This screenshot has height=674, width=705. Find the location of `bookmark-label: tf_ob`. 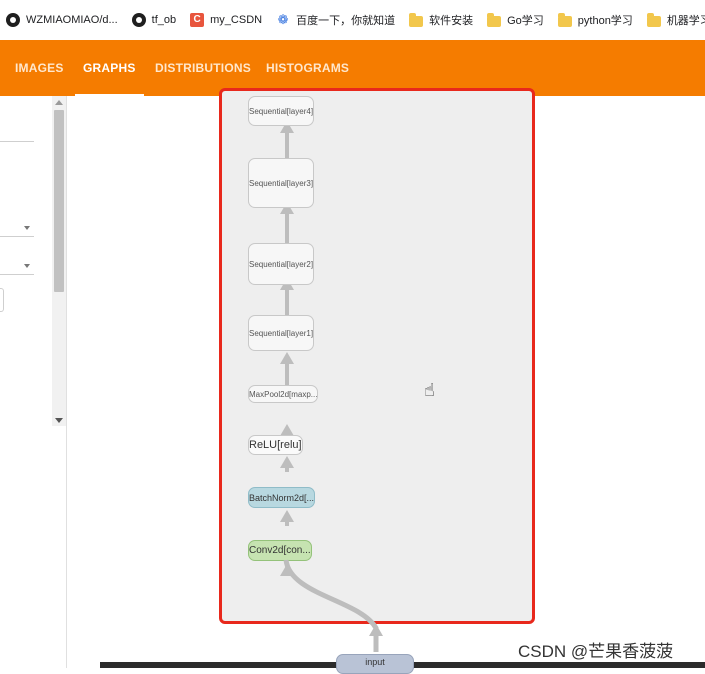

bookmark-label: tf_ob is located at coordinates (164, 20).